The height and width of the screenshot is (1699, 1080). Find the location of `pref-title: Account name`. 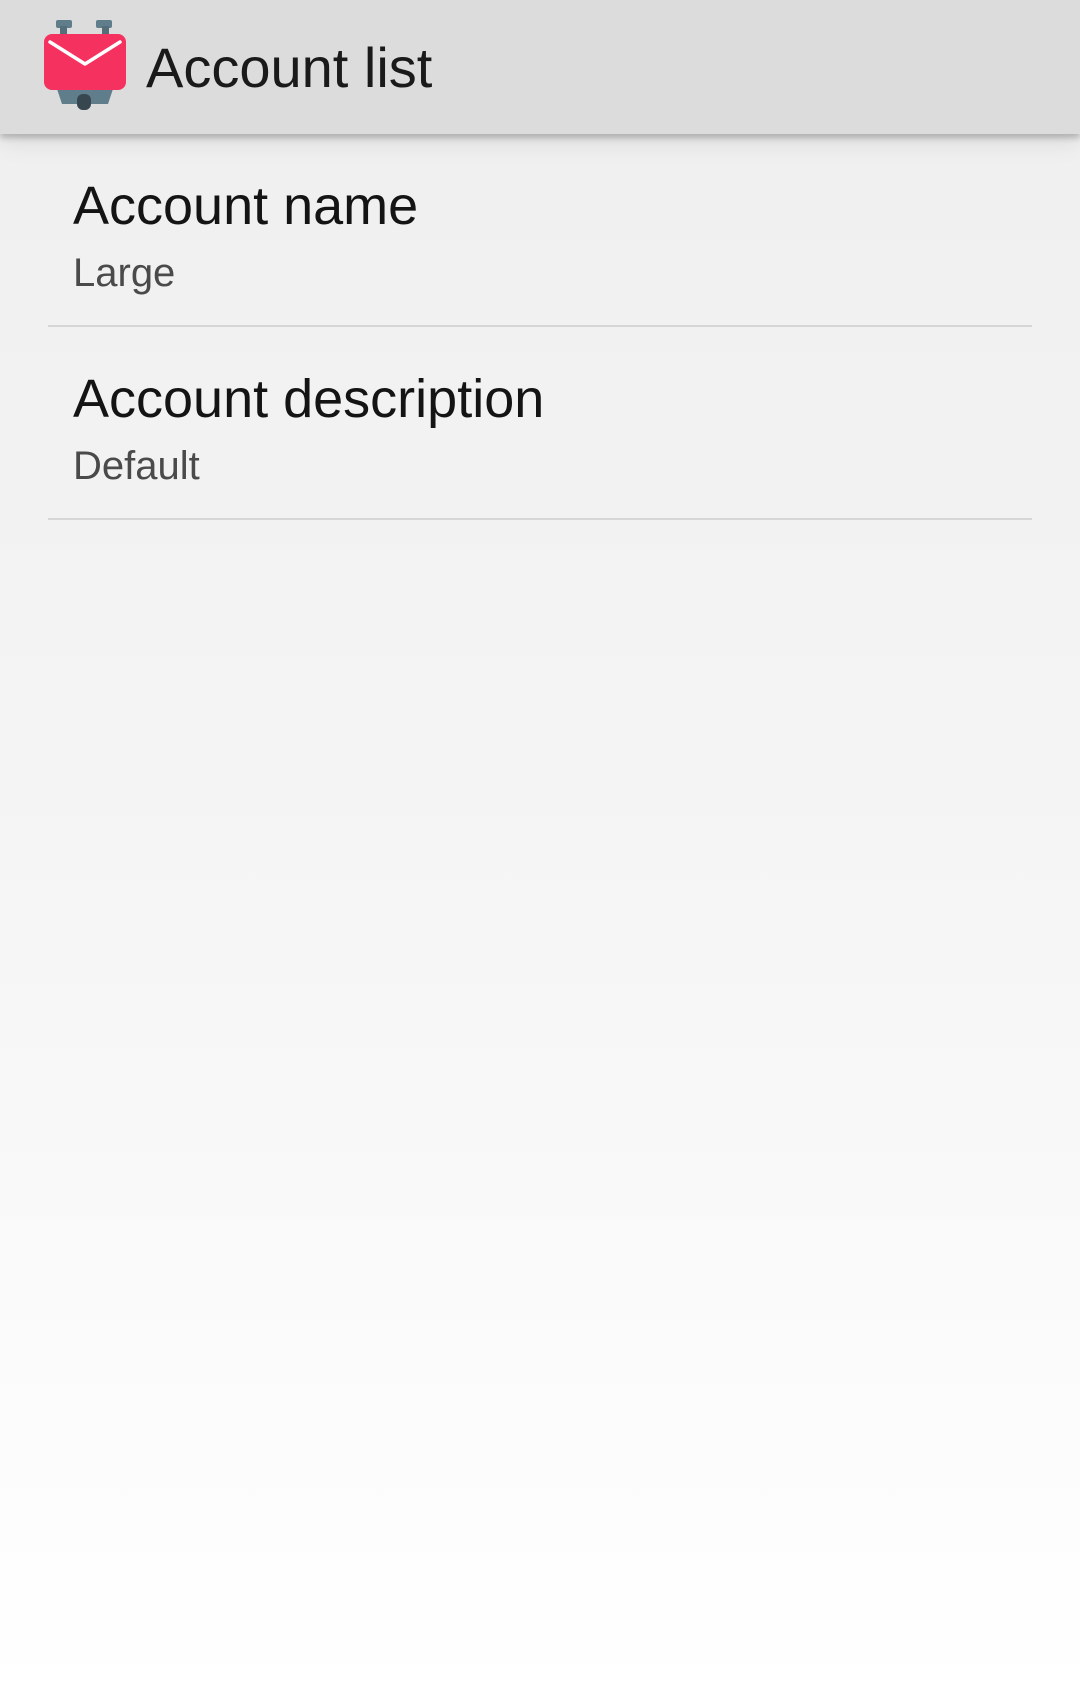

pref-title: Account name is located at coordinates (246, 206).